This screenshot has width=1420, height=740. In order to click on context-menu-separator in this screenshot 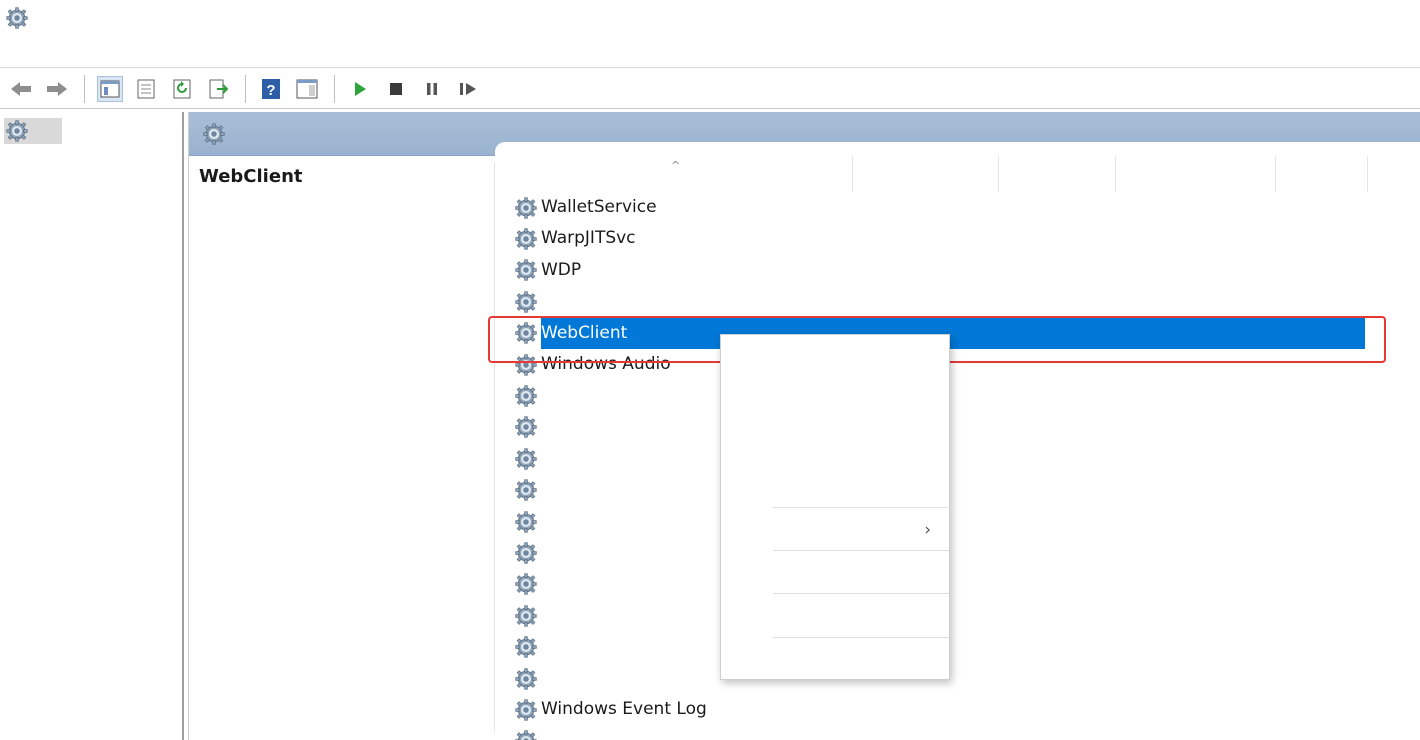, I will do `click(861, 550)`.